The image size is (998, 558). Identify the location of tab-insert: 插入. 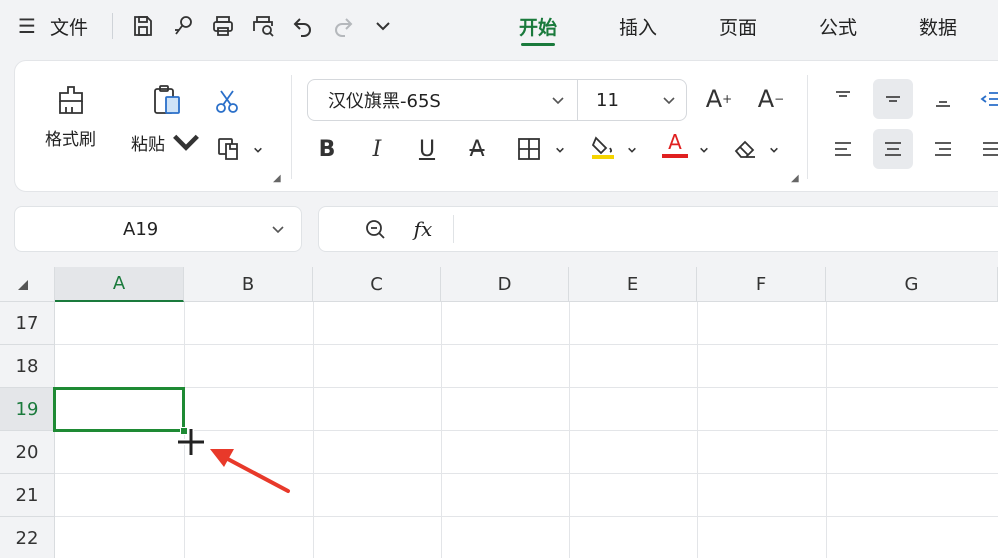
(638, 26).